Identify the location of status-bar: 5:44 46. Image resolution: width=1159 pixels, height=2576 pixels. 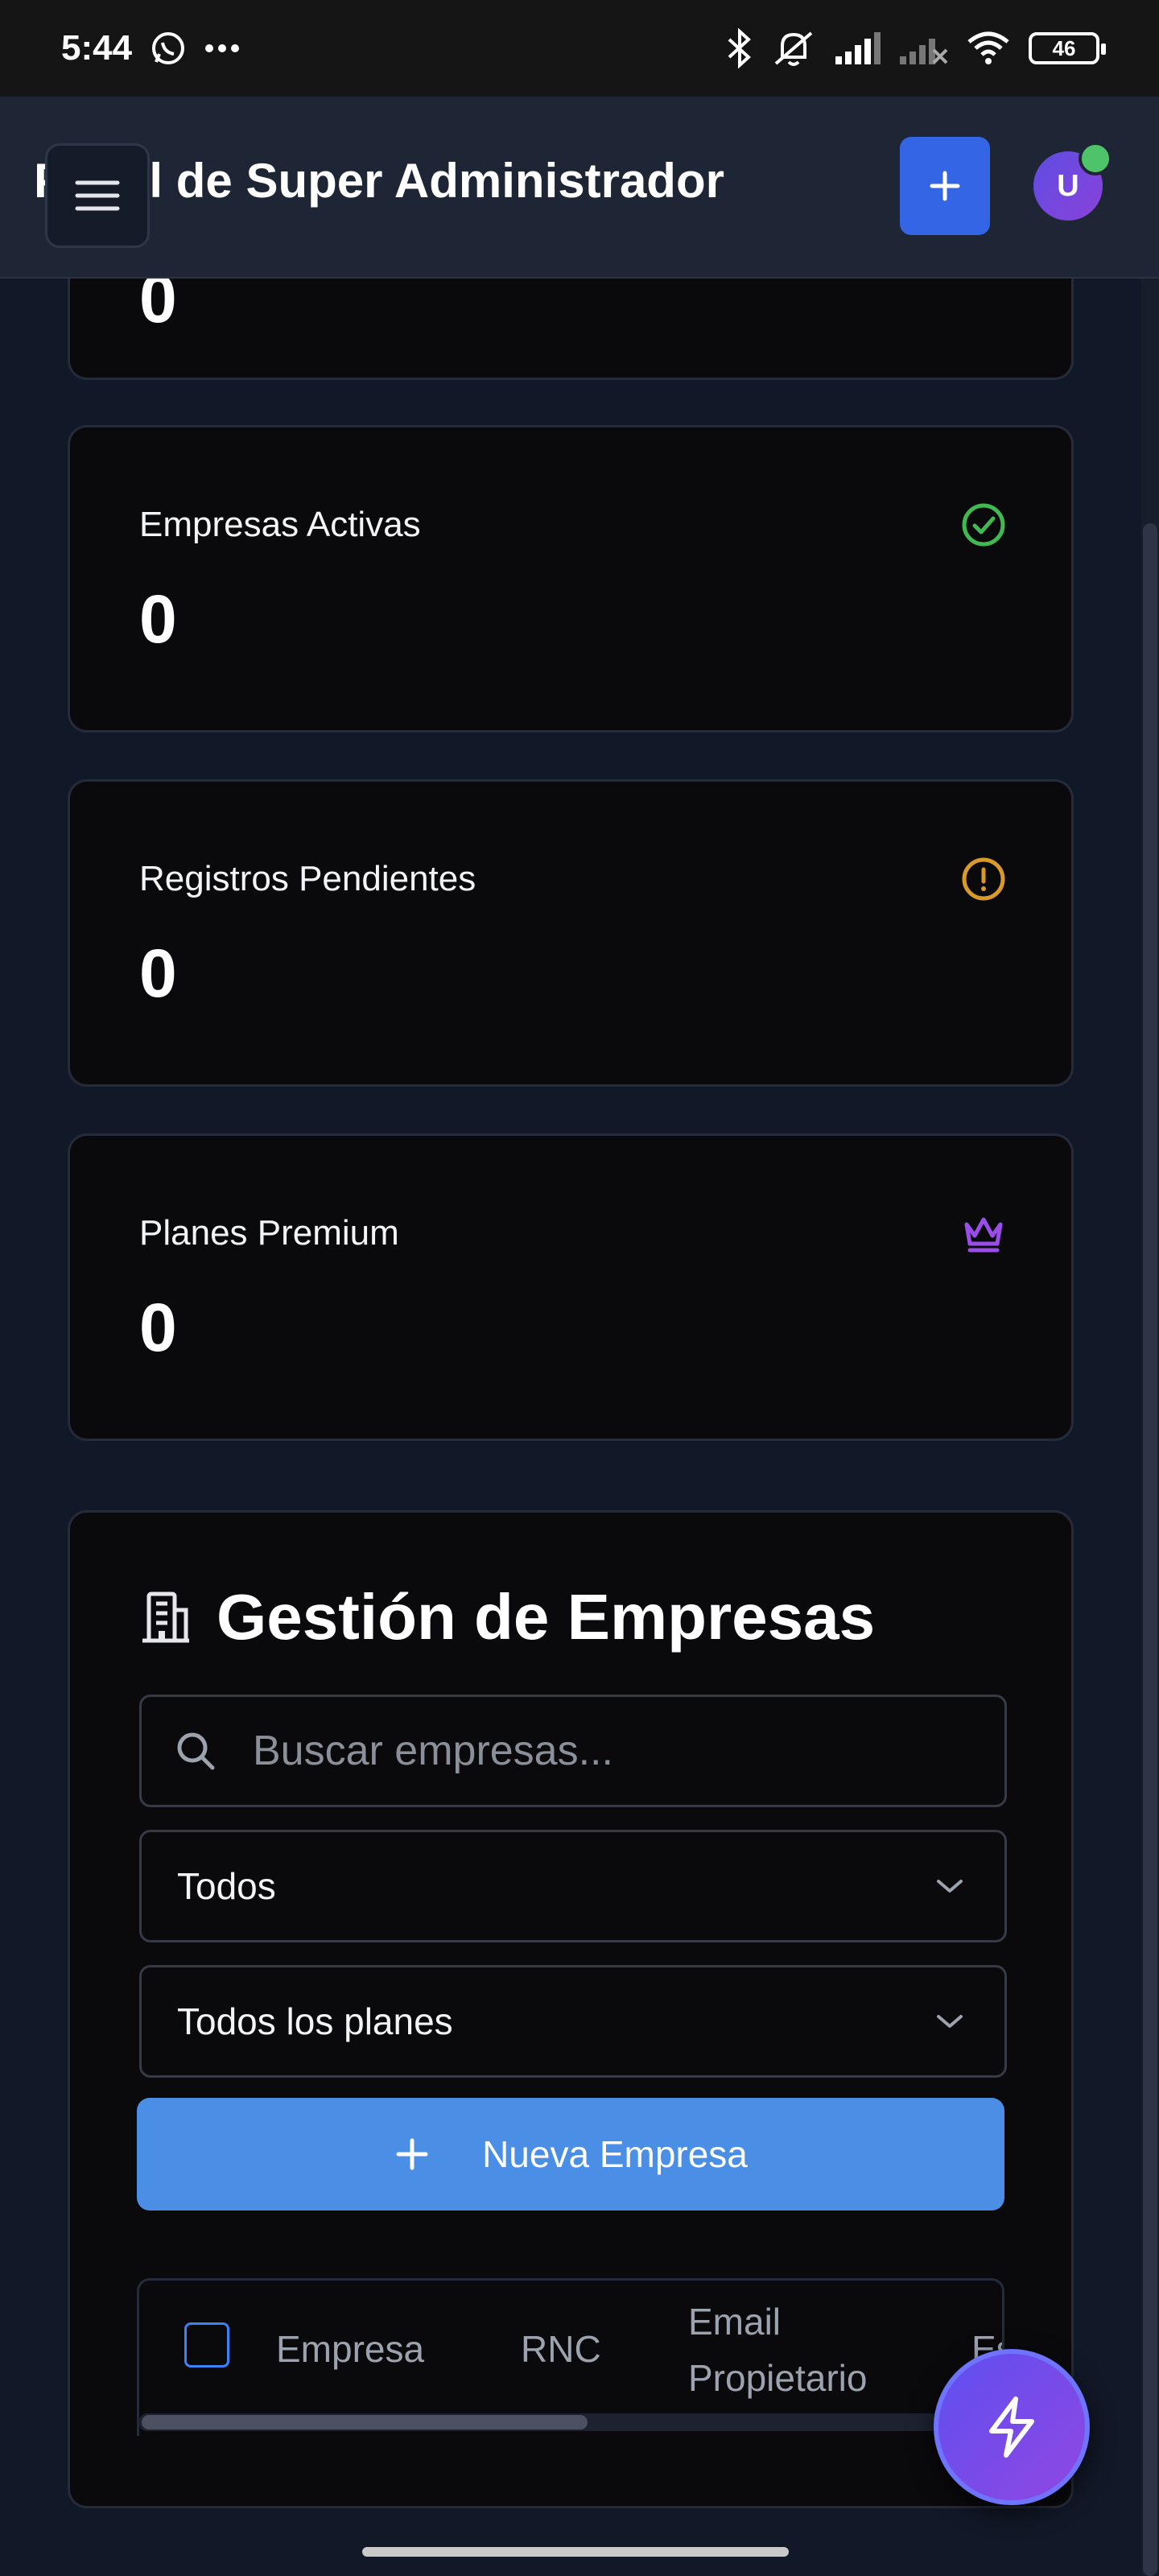
(579, 48).